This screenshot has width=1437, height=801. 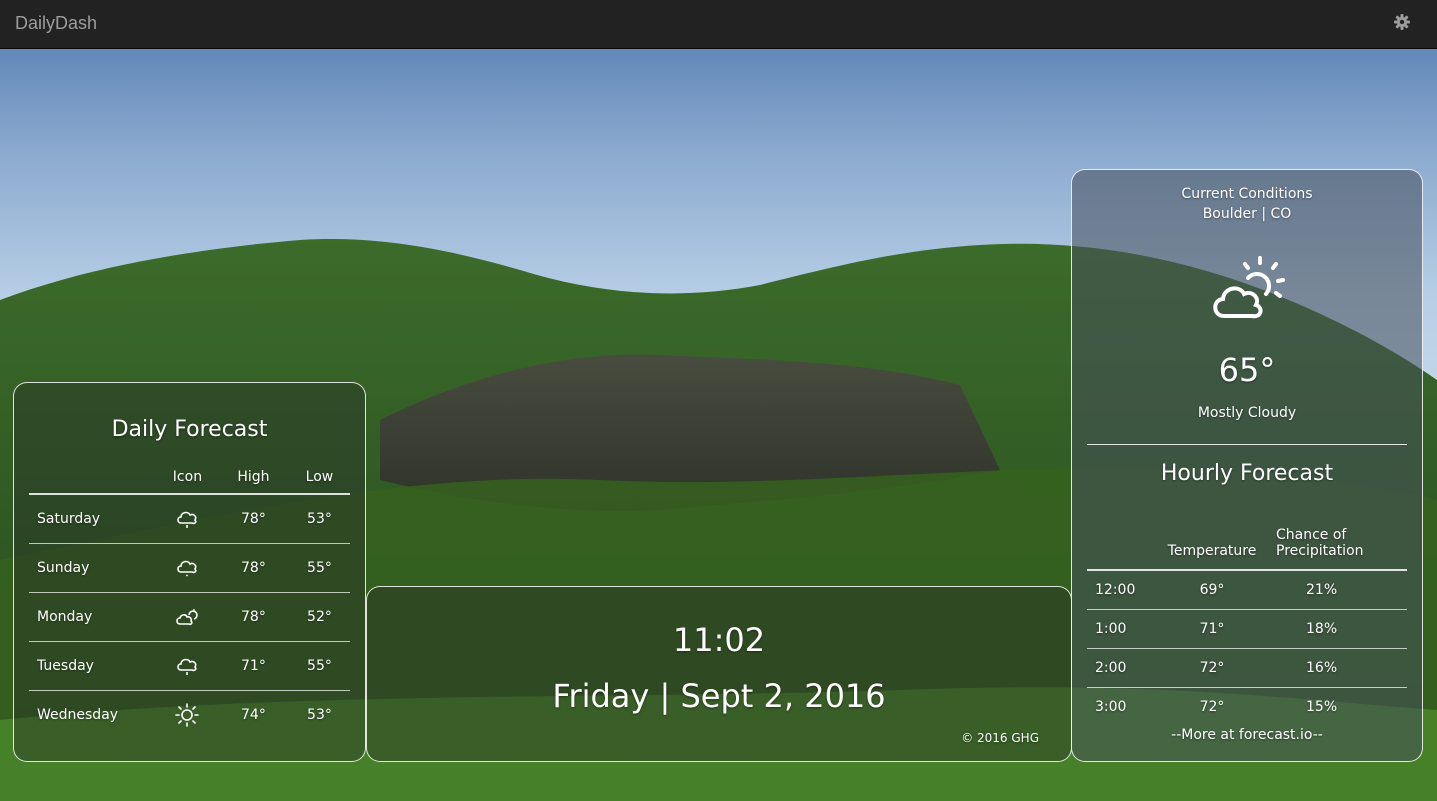 I want to click on clock-panel: 11:02 Friday | Sept 2, 2016 © 2016 GHG, so click(x=719, y=674).